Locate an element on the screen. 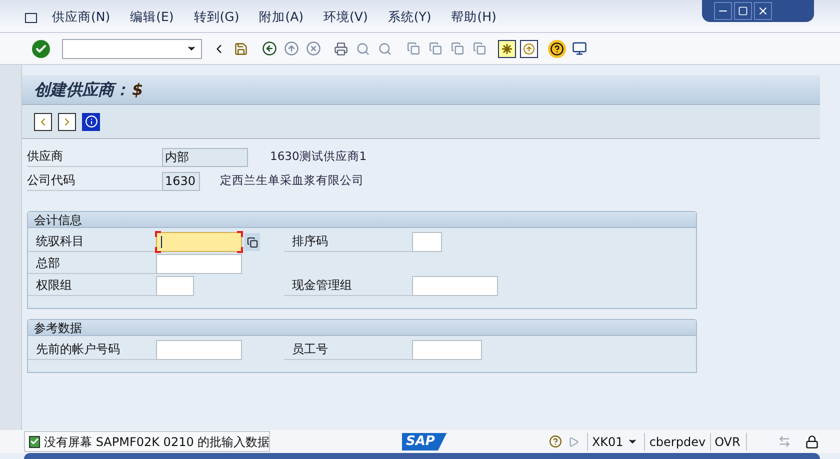 This screenshot has width=840, height=459. help-icon is located at coordinates (557, 49).